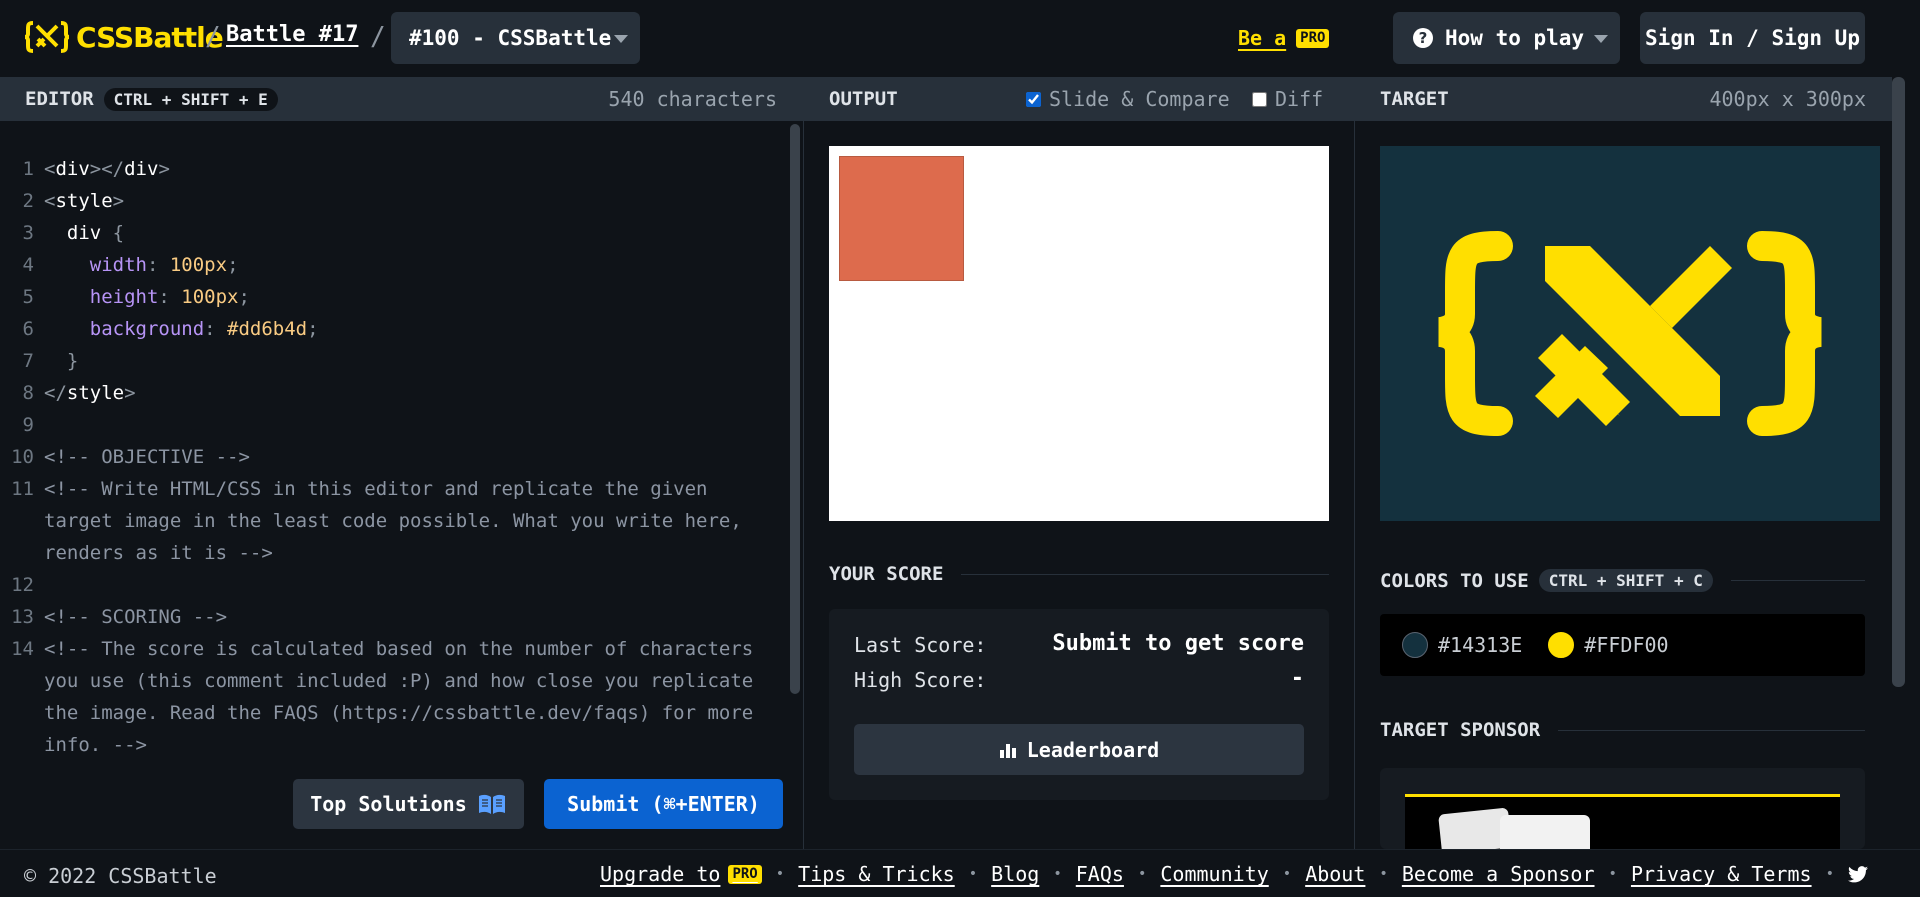 This screenshot has width=1920, height=897. I want to click on color-swatch: #FFDF00, so click(1608, 645).